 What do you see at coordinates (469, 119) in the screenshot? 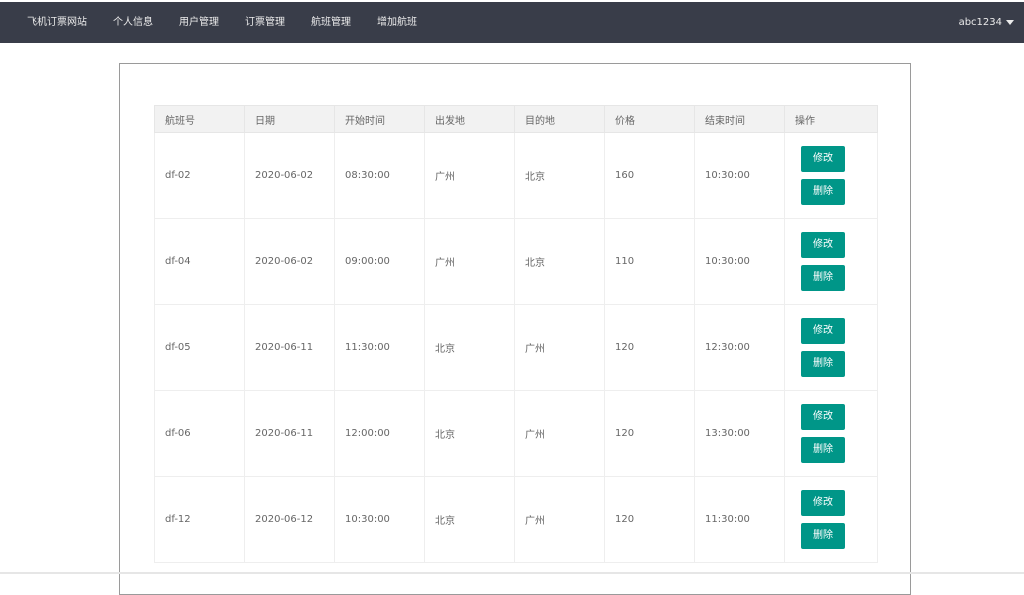
I see `header-departure: 出发地` at bounding box center [469, 119].